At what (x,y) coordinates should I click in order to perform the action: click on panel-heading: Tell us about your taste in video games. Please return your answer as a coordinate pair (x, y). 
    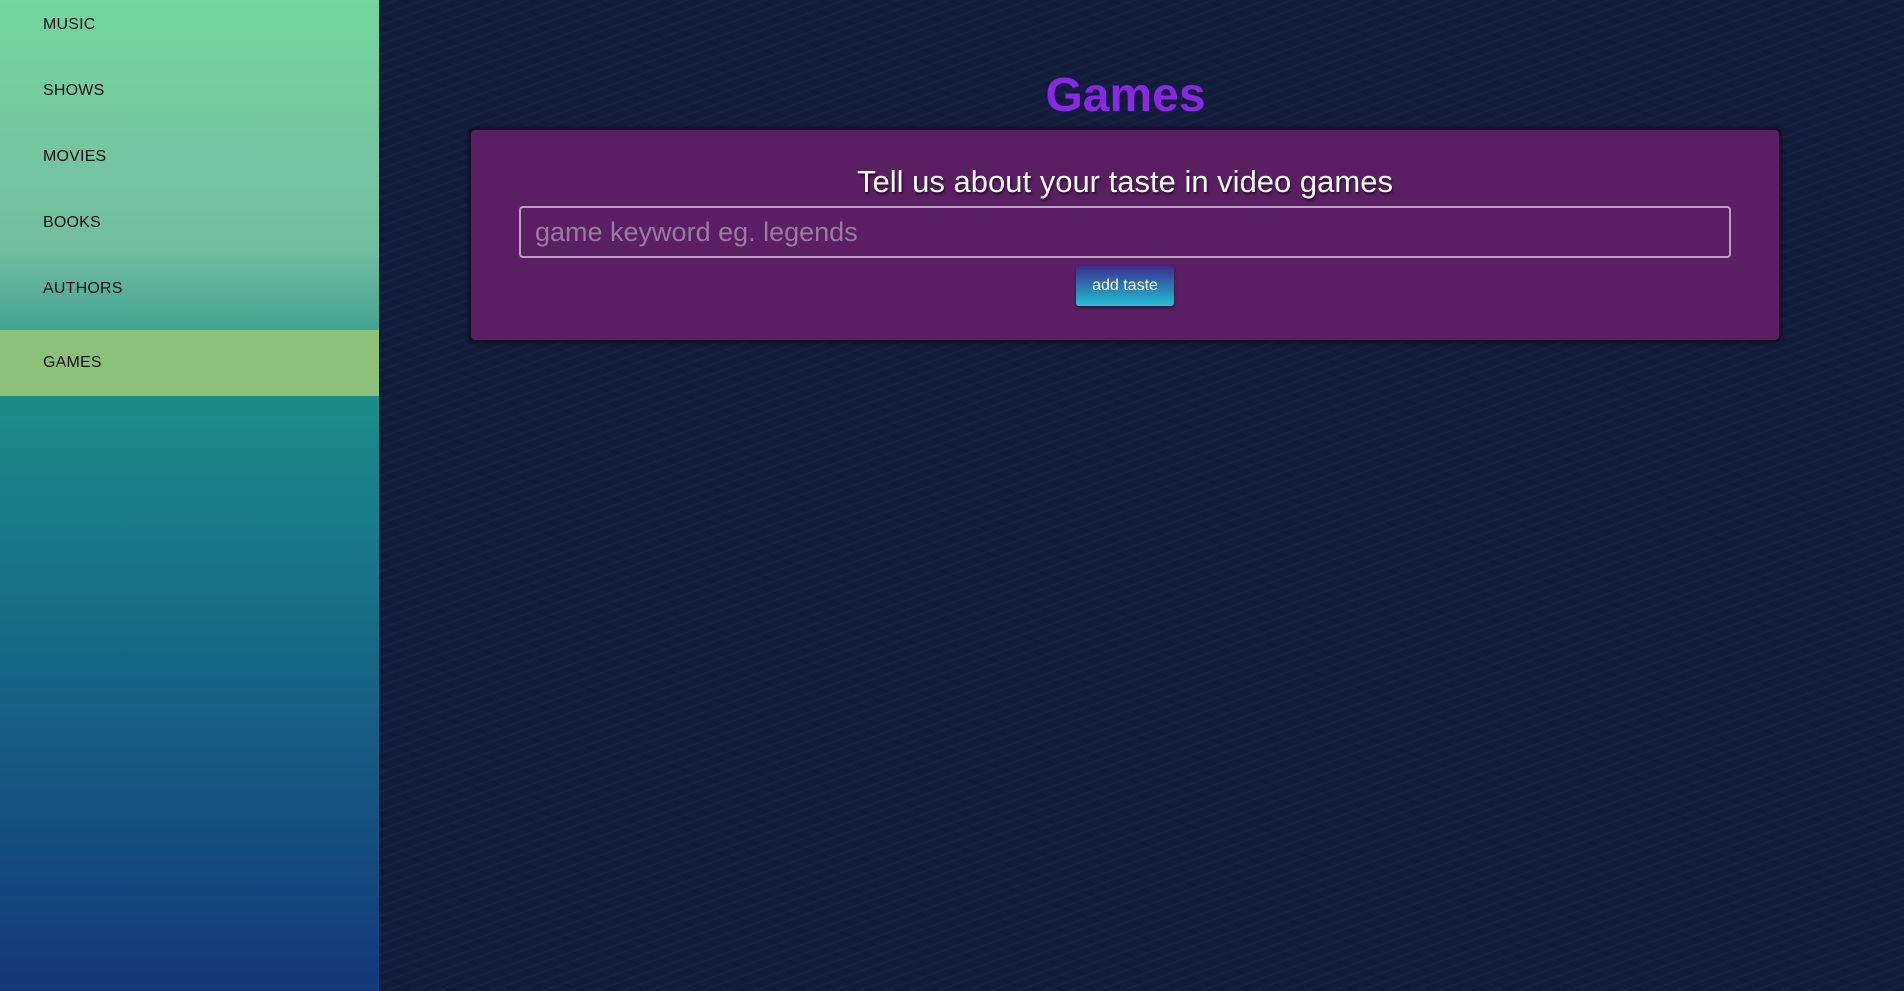
    Looking at the image, I should click on (1125, 181).